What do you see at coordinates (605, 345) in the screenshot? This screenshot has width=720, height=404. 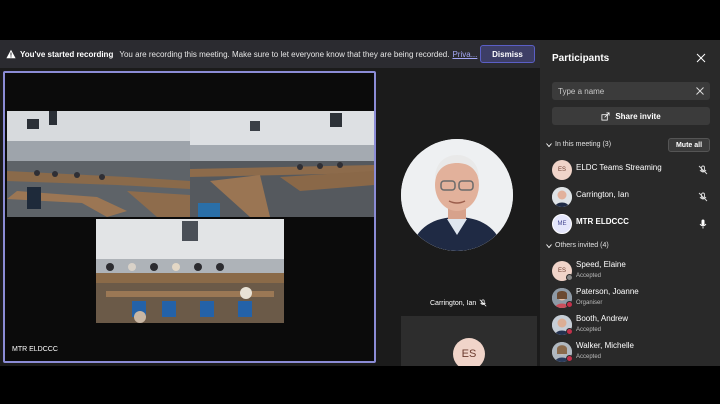 I see `participant-name: Walker, Michelle` at bounding box center [605, 345].